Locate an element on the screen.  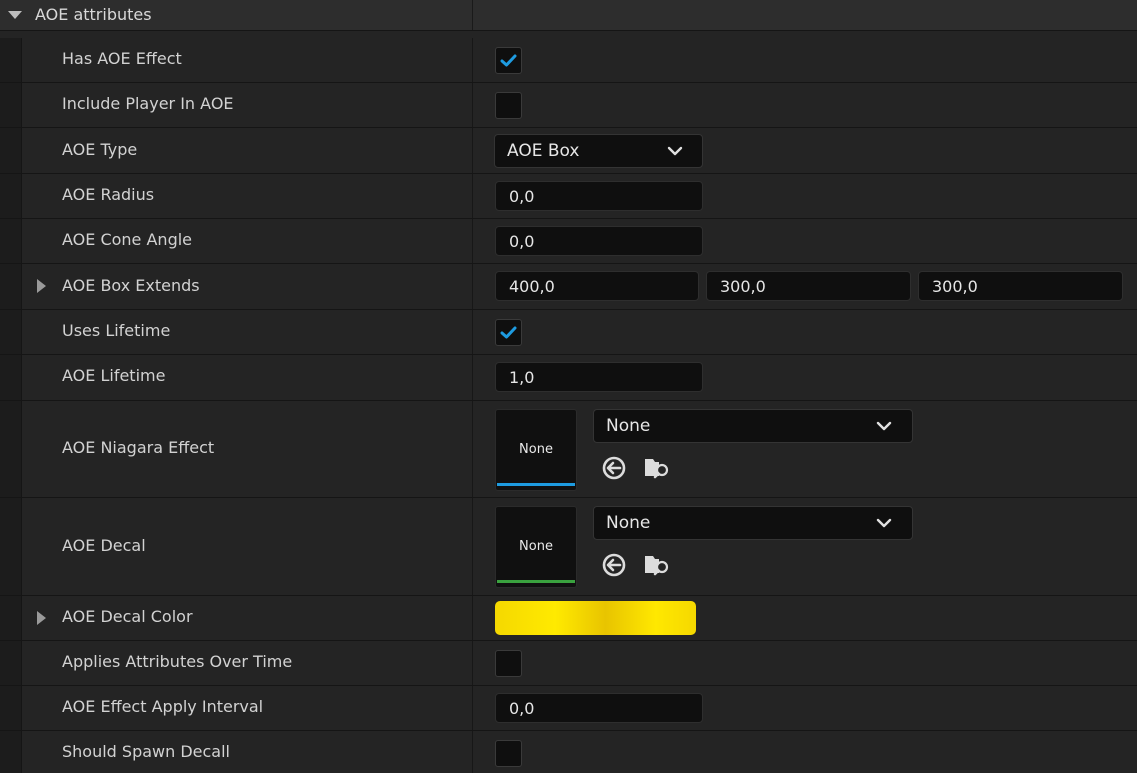
property-label: Should Spawn Decall is located at coordinates (146, 751).